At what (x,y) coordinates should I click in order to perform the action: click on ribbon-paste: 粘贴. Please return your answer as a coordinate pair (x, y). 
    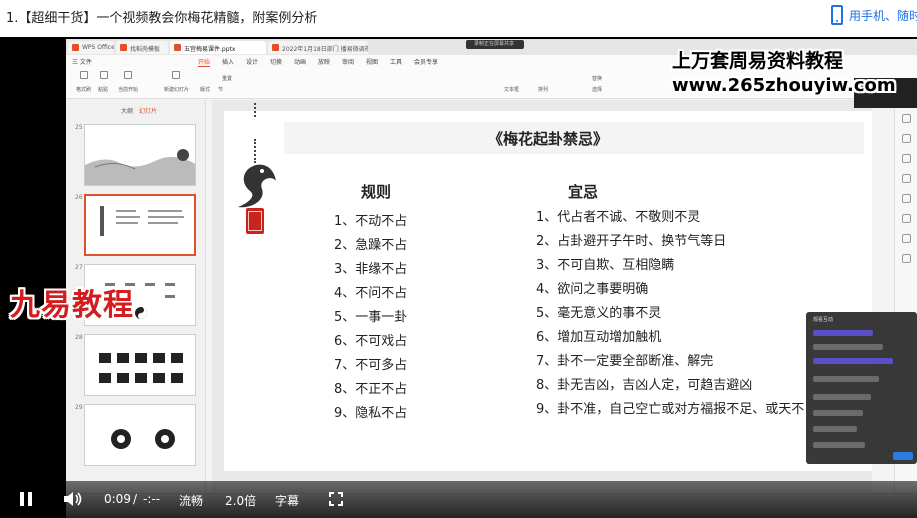
    Looking at the image, I should click on (103, 89).